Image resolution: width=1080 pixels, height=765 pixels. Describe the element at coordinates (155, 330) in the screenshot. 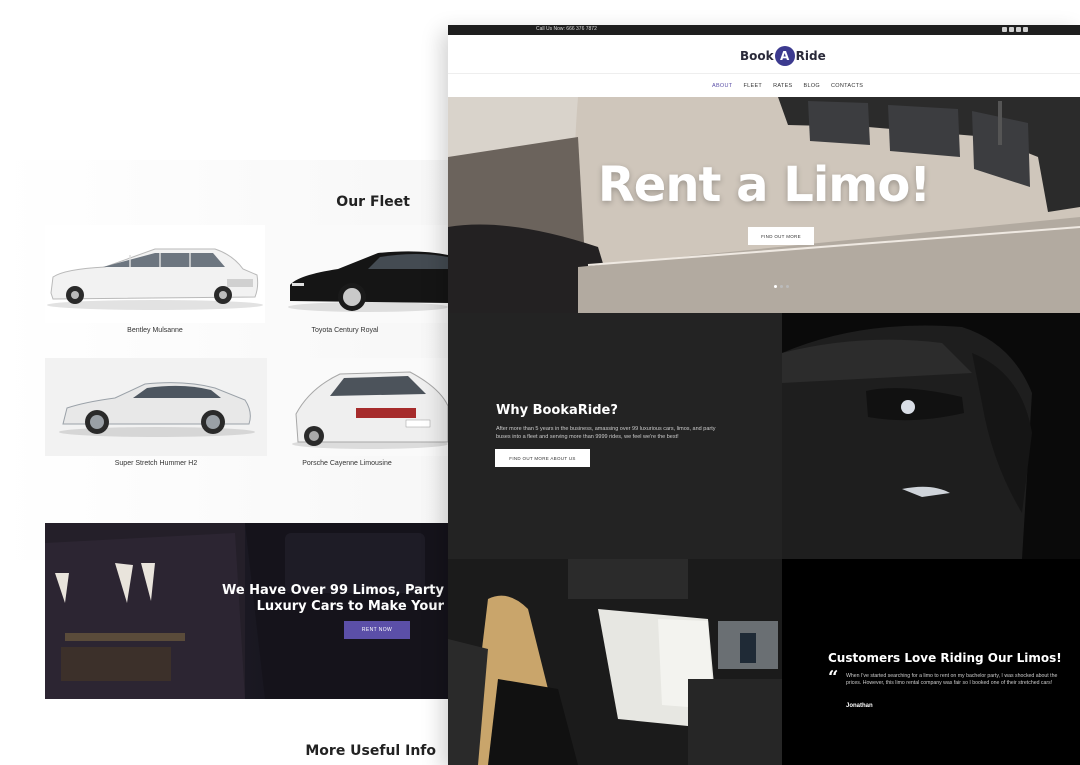

I see `fleet-car-name: Bentley Mulsanne` at that location.